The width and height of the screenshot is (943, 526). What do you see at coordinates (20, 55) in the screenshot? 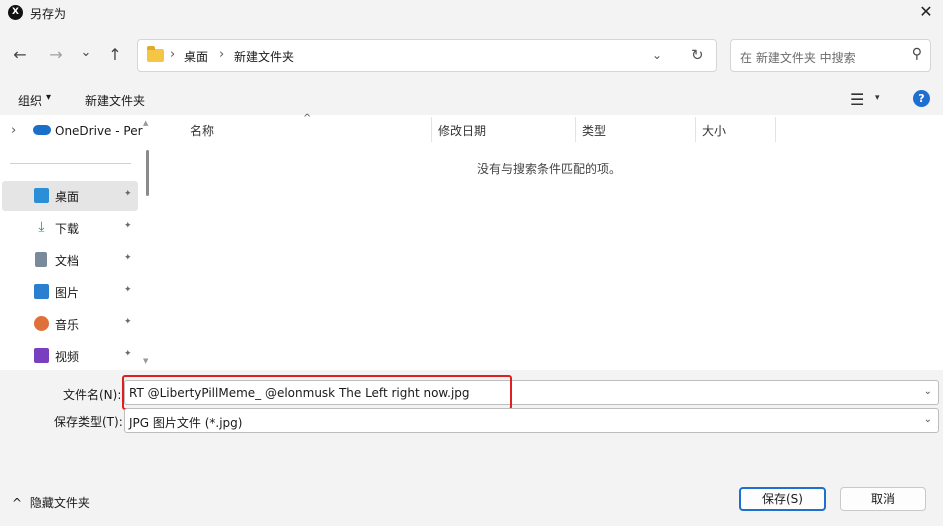
I see `back-icon: ←` at bounding box center [20, 55].